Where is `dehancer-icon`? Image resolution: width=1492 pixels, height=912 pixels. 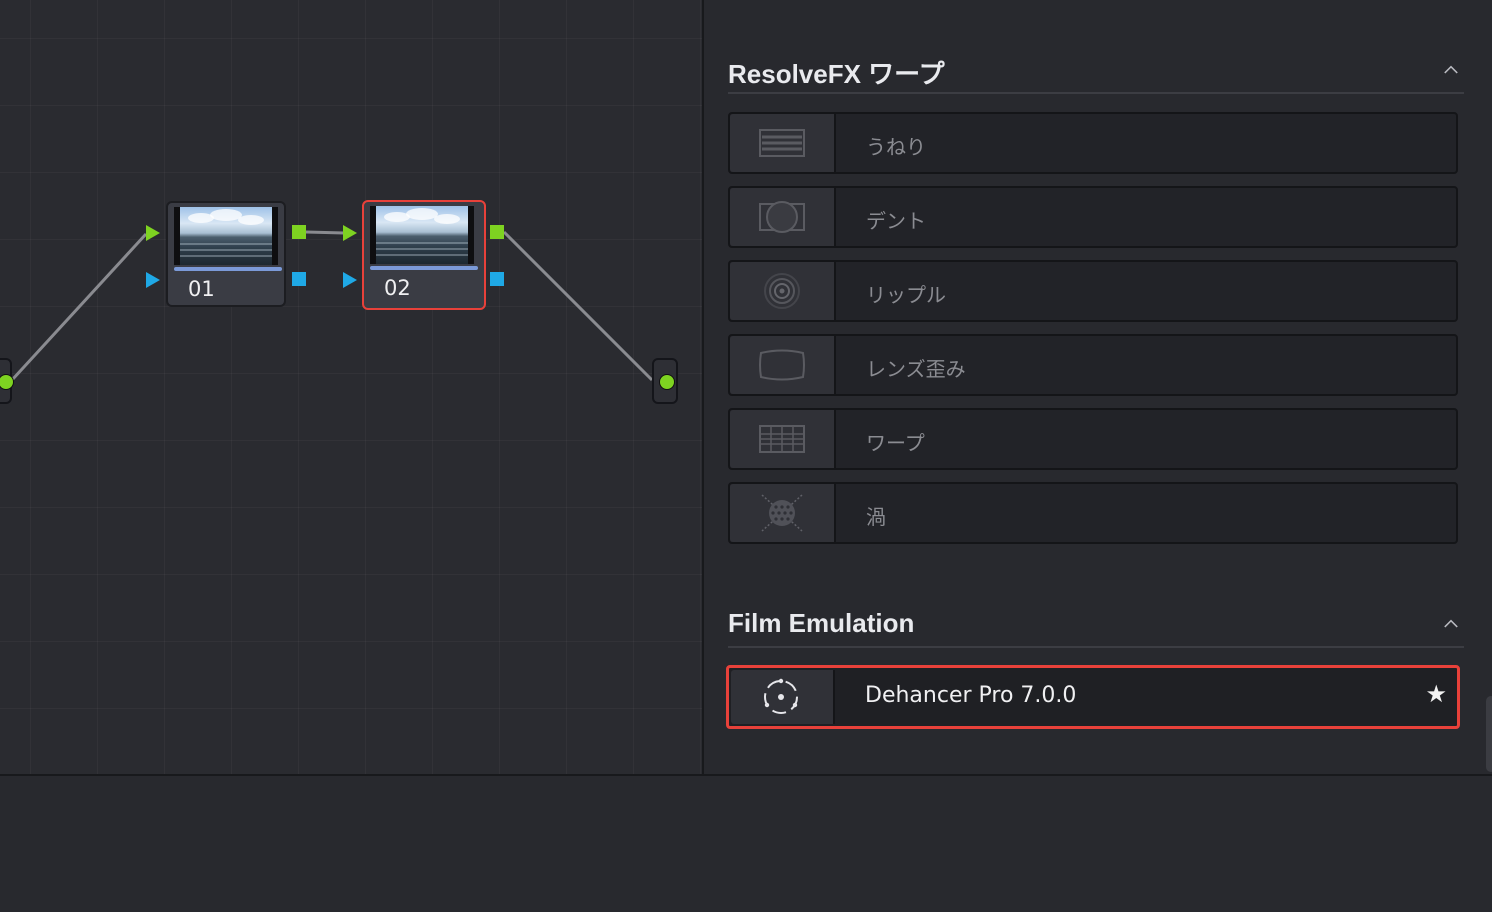
dehancer-icon is located at coordinates (781, 696).